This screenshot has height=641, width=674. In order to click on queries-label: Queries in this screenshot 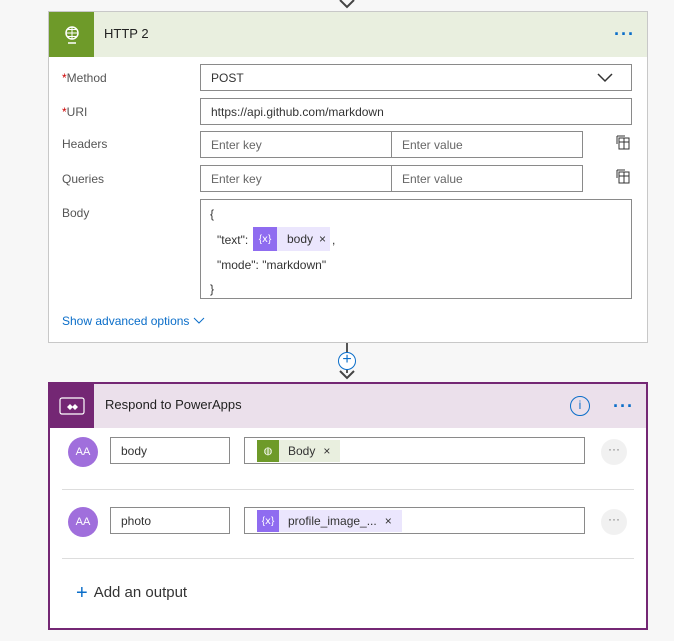, I will do `click(83, 179)`.